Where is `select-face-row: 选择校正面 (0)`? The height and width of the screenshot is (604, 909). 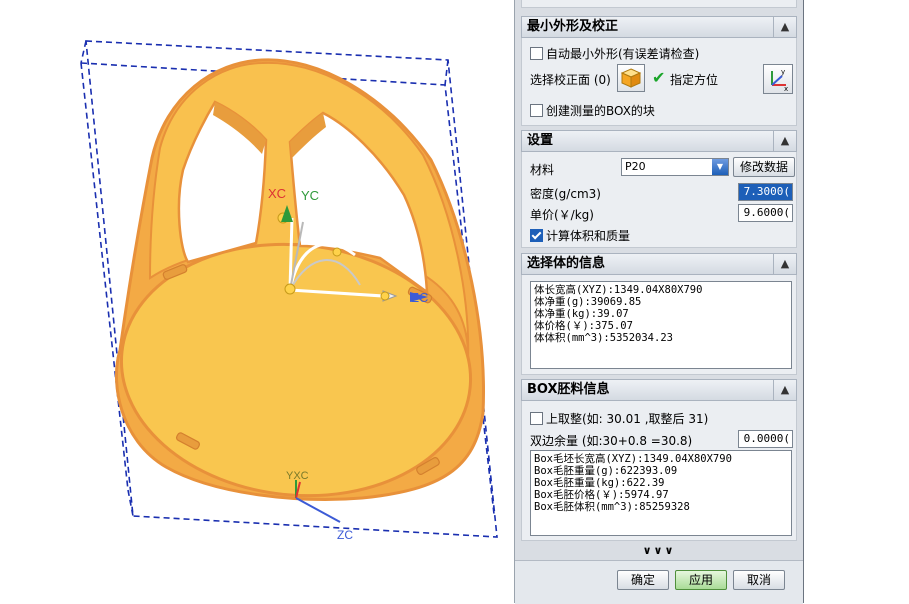 select-face-row: 选择校正面 (0) is located at coordinates (570, 79).